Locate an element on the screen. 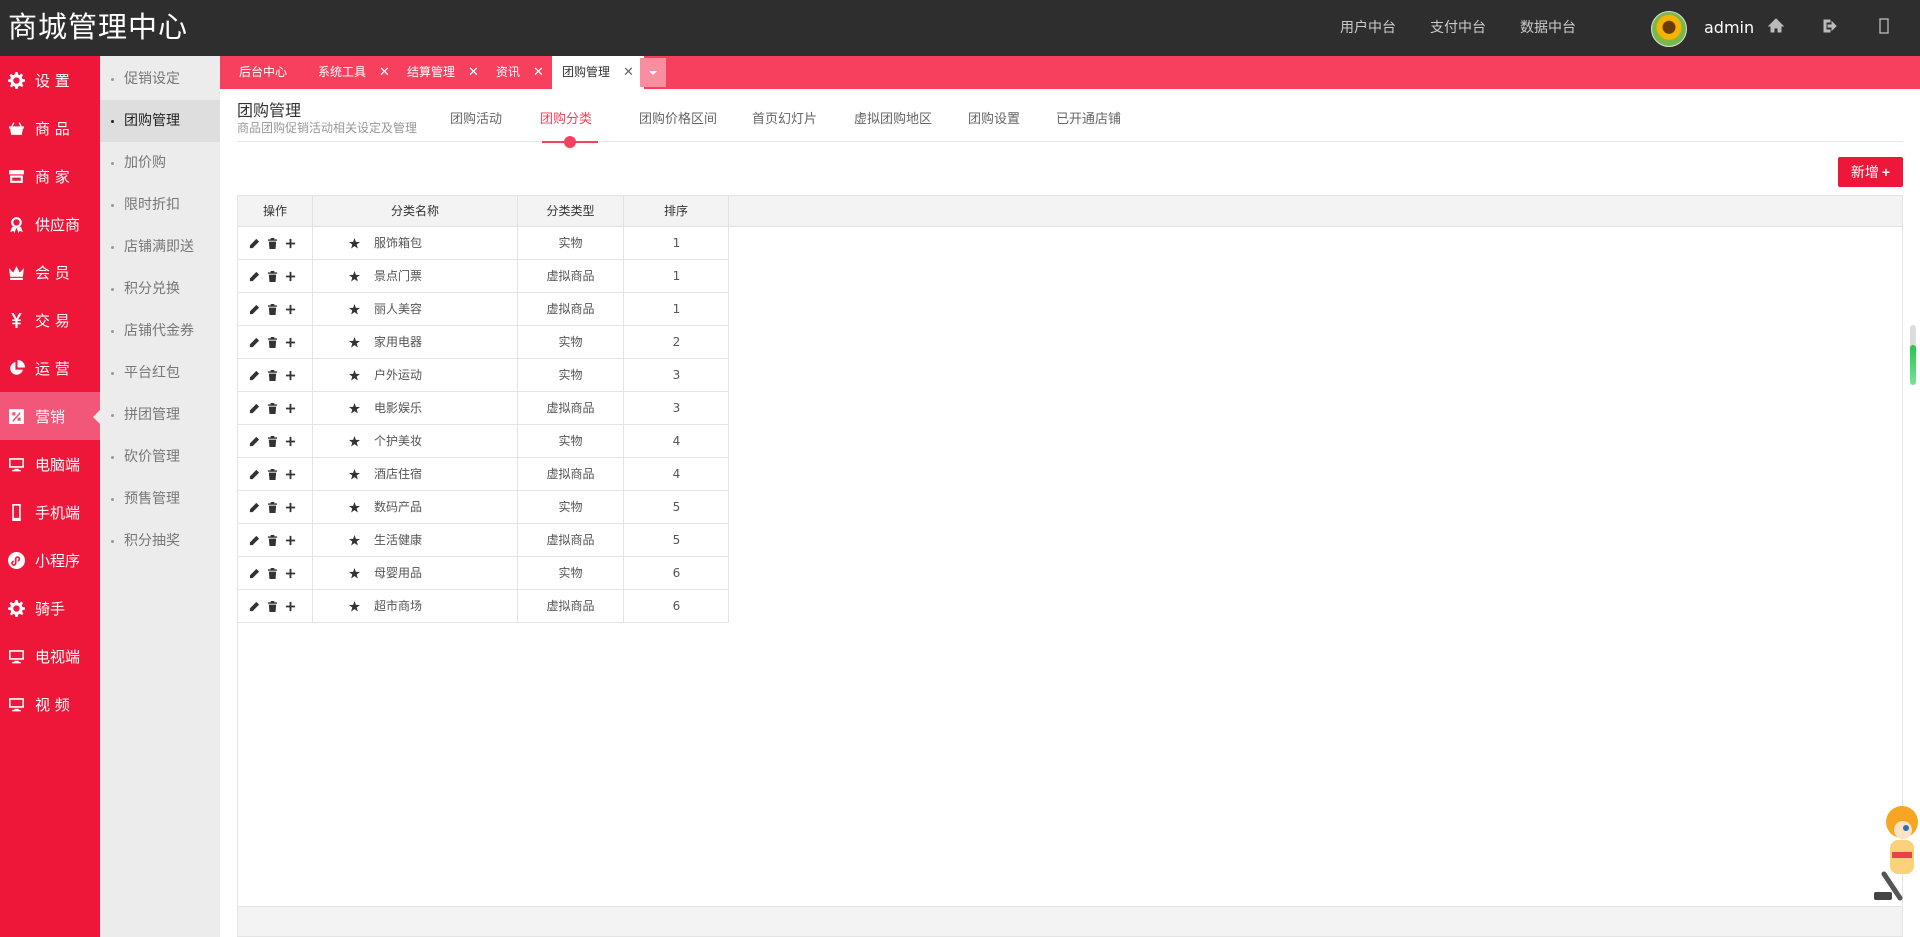 This screenshot has height=937, width=1920. tab-system-tools: 系统工具 ✕ is located at coordinates (354, 72).